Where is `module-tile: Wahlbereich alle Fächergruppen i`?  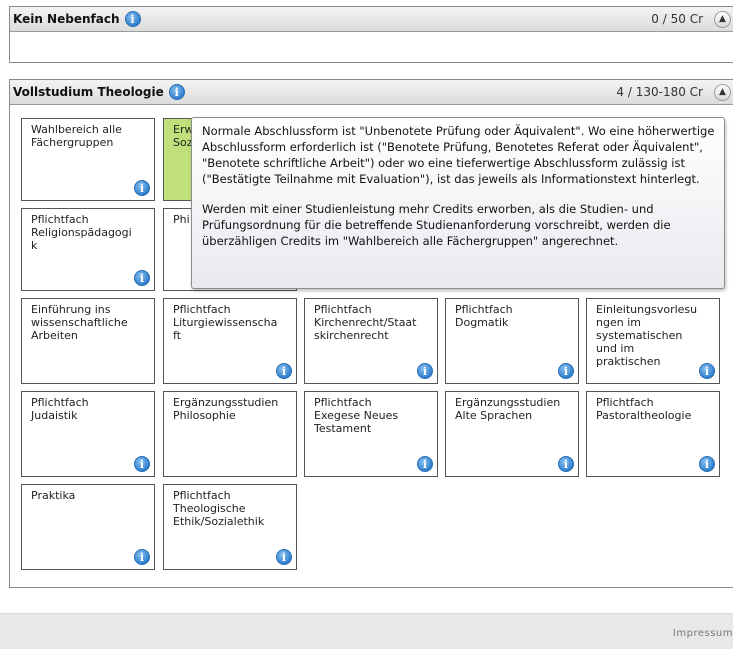 module-tile: Wahlbereich alle Fächergruppen i is located at coordinates (88, 159).